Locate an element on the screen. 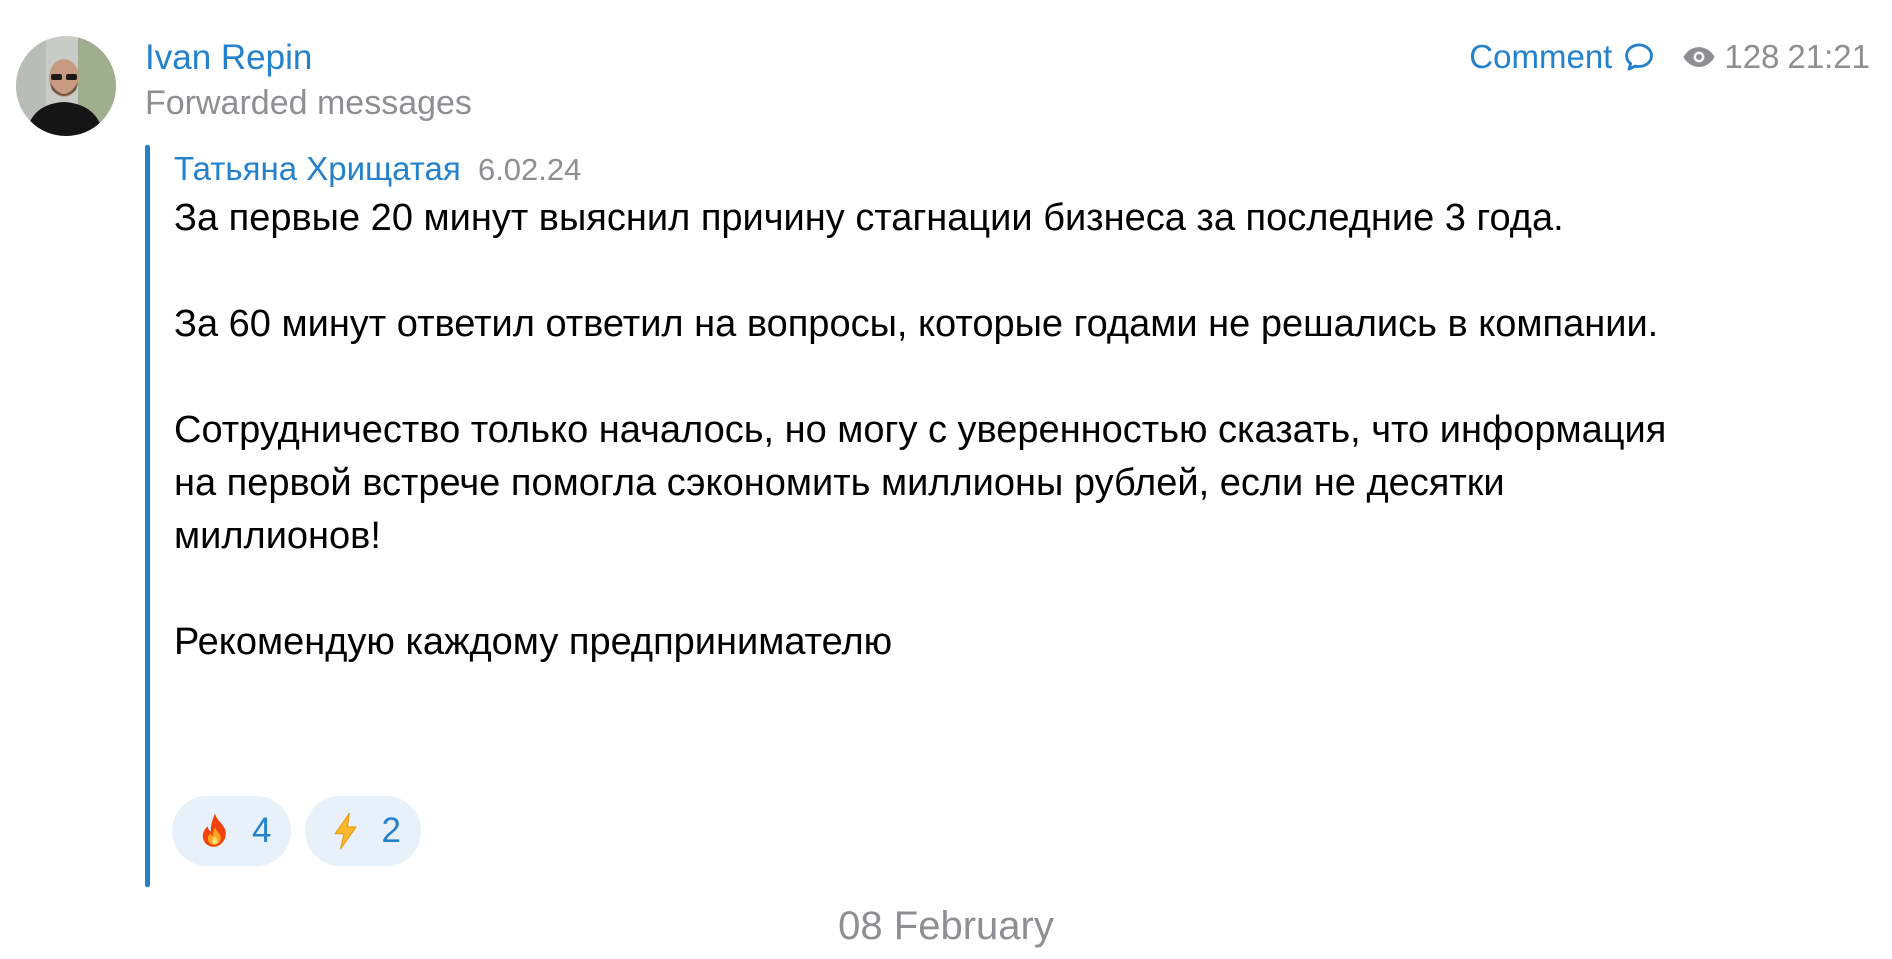 Image resolution: width=1892 pixels, height=959 pixels. comment-icon is located at coordinates (1639, 57).